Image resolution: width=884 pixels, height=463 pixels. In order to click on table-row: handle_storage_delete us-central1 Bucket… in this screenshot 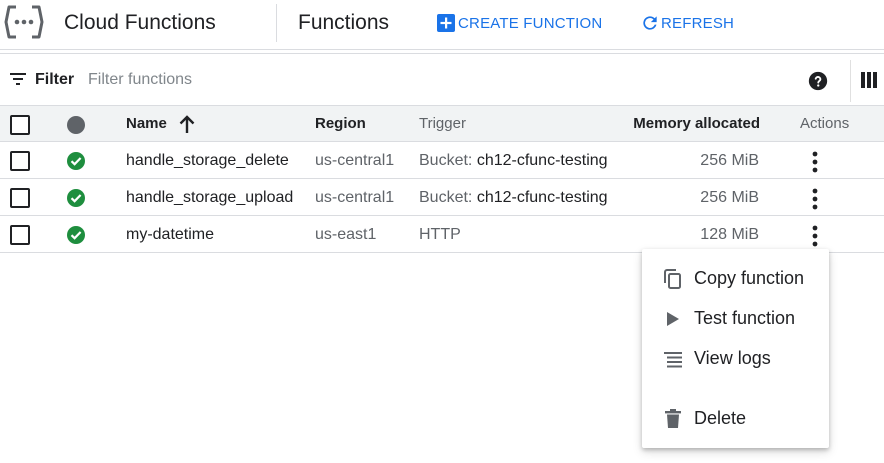, I will do `click(442, 160)`.